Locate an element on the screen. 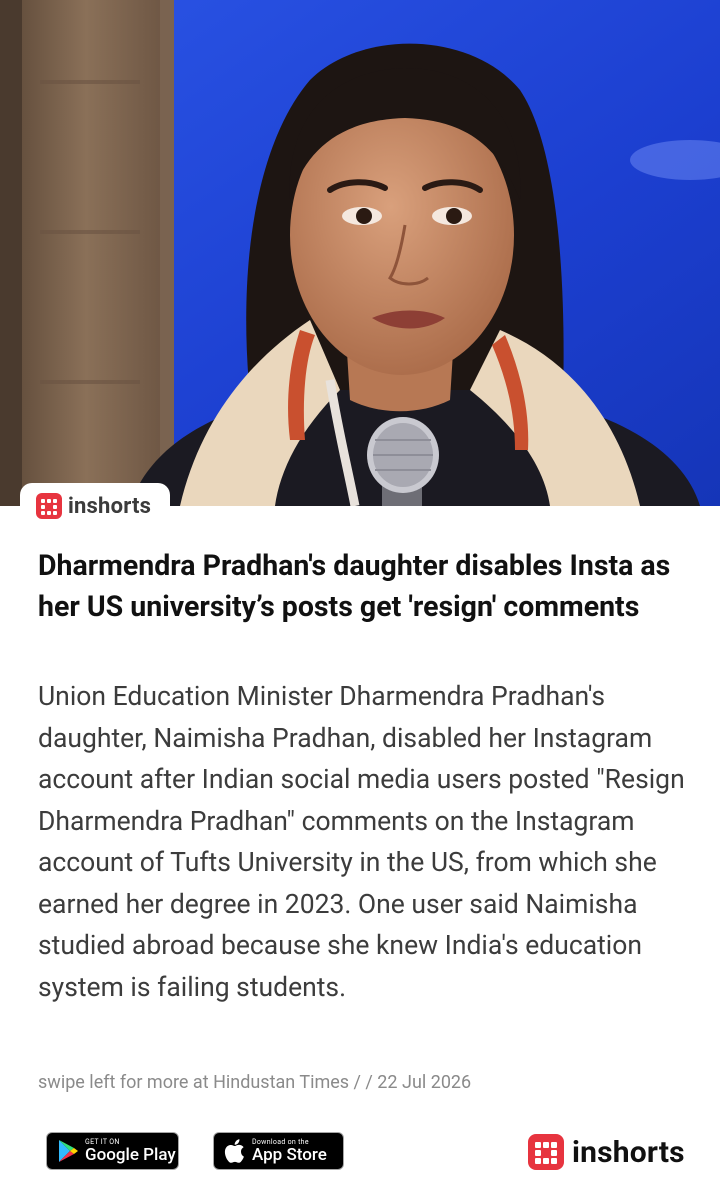  app-store-bottom-text: App Store is located at coordinates (289, 1155).